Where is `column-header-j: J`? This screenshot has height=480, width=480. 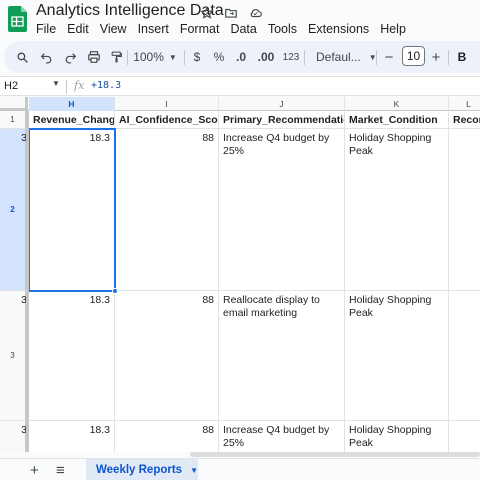 column-header-j: J is located at coordinates (282, 104).